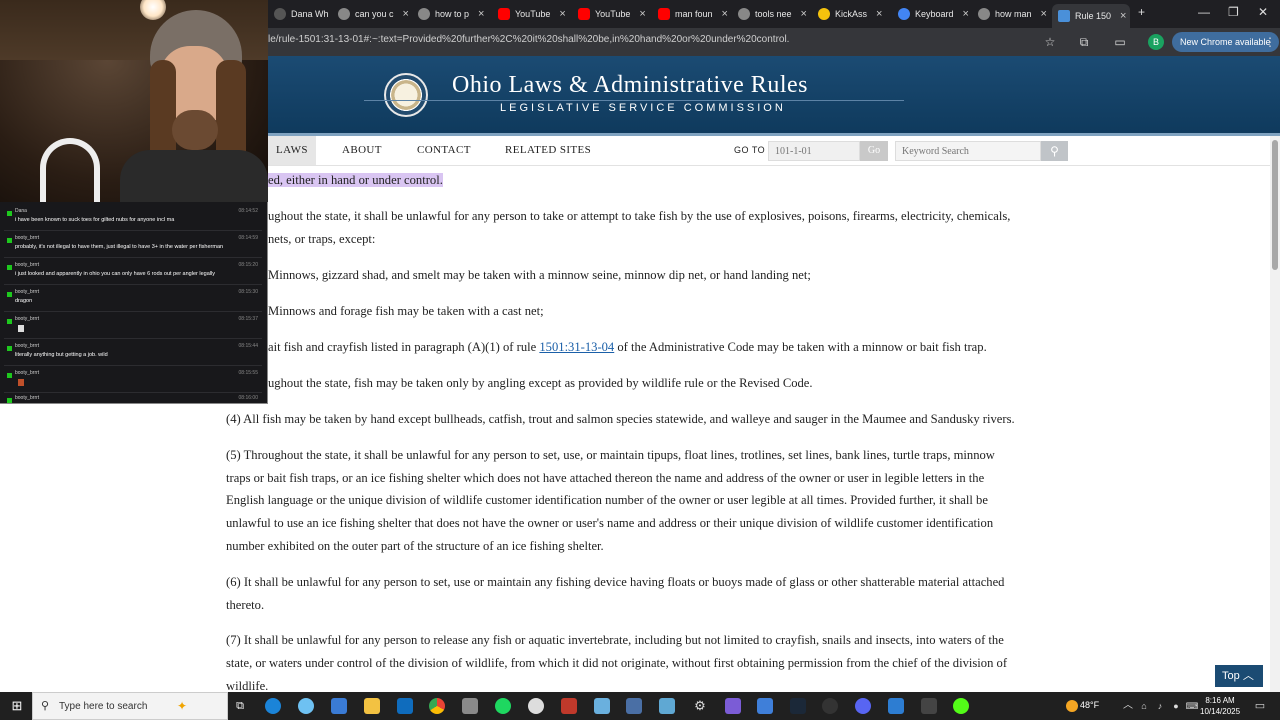 The width and height of the screenshot is (1280, 720). I want to click on browser-tab: how to p ×, so click(451, 14).